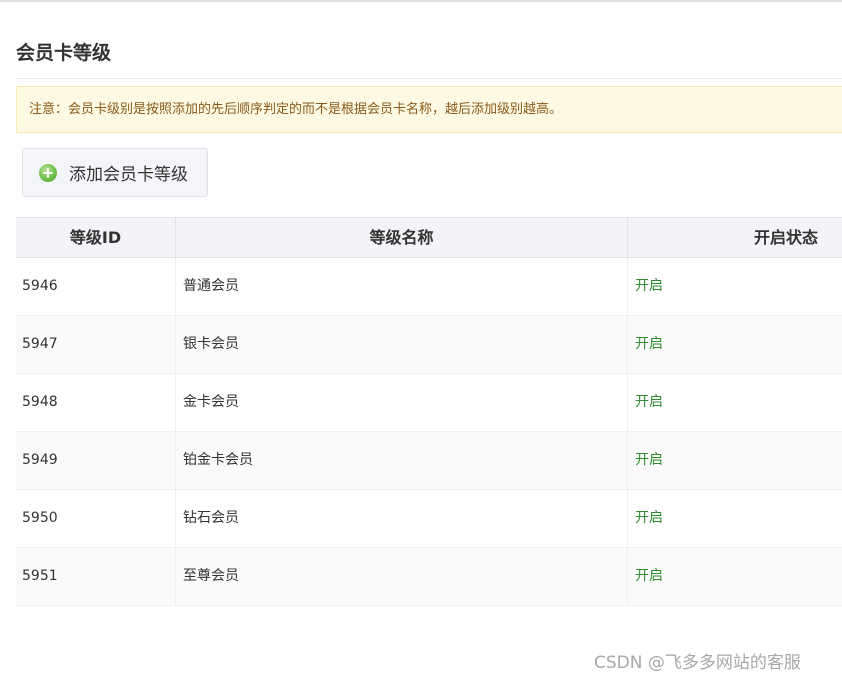 Image resolution: width=842 pixels, height=680 pixels. I want to click on cell-level-id: 5949, so click(96, 460).